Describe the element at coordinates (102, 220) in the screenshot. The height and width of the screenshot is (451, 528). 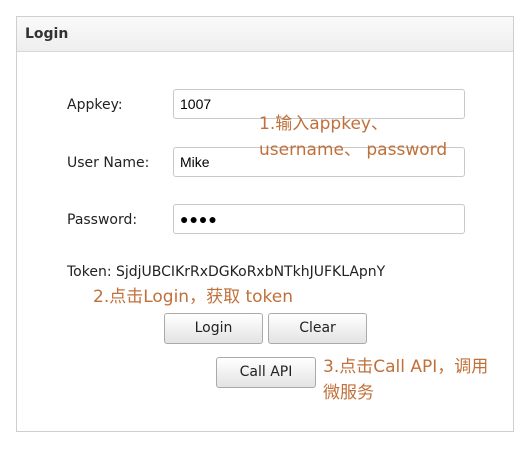
I see `password-label: Password:` at that location.